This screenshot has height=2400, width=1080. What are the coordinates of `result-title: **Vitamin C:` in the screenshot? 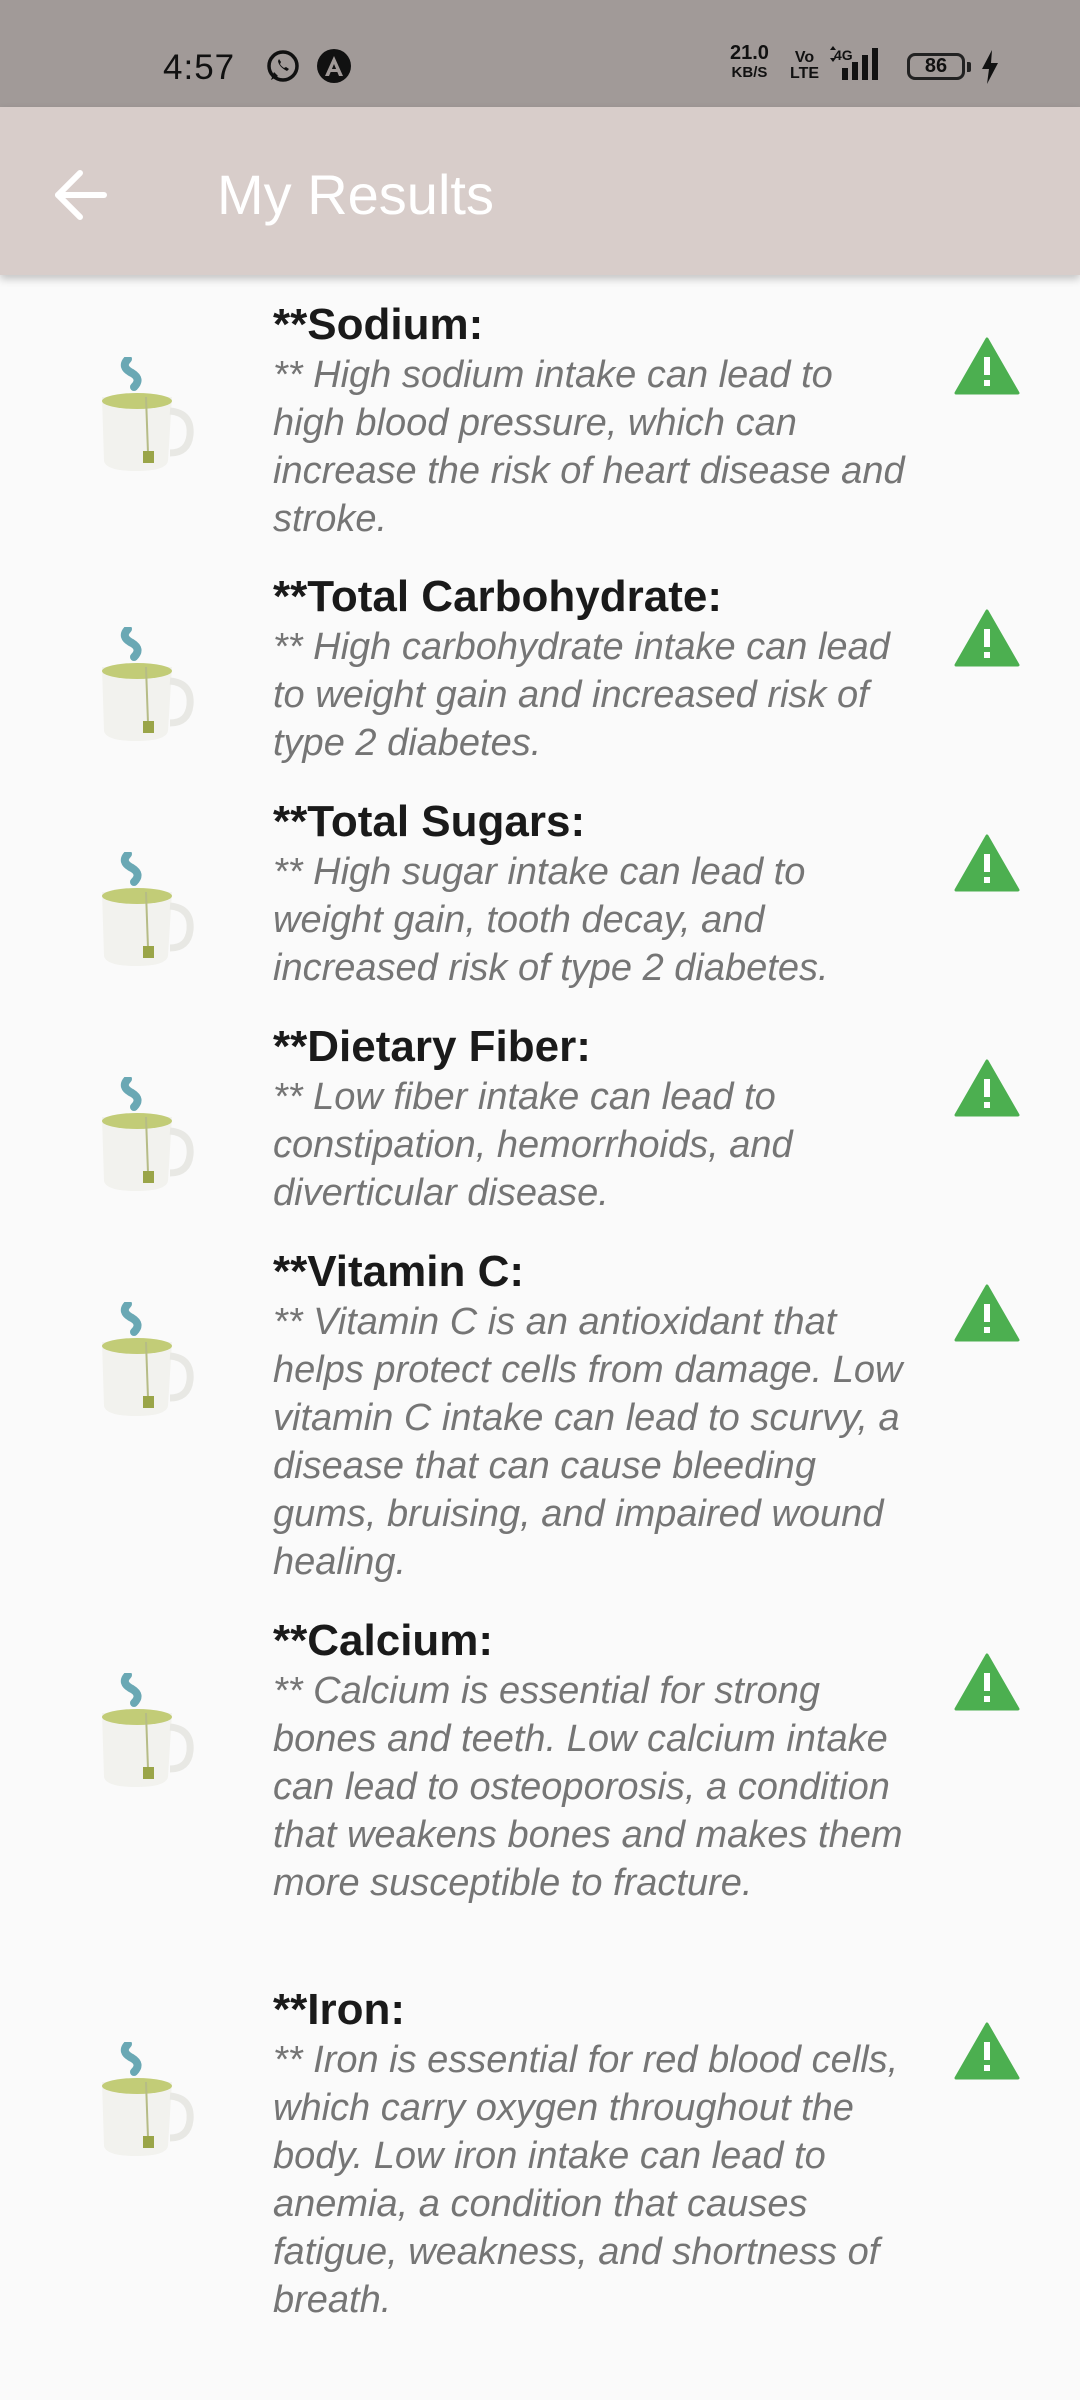 It's located at (399, 1271).